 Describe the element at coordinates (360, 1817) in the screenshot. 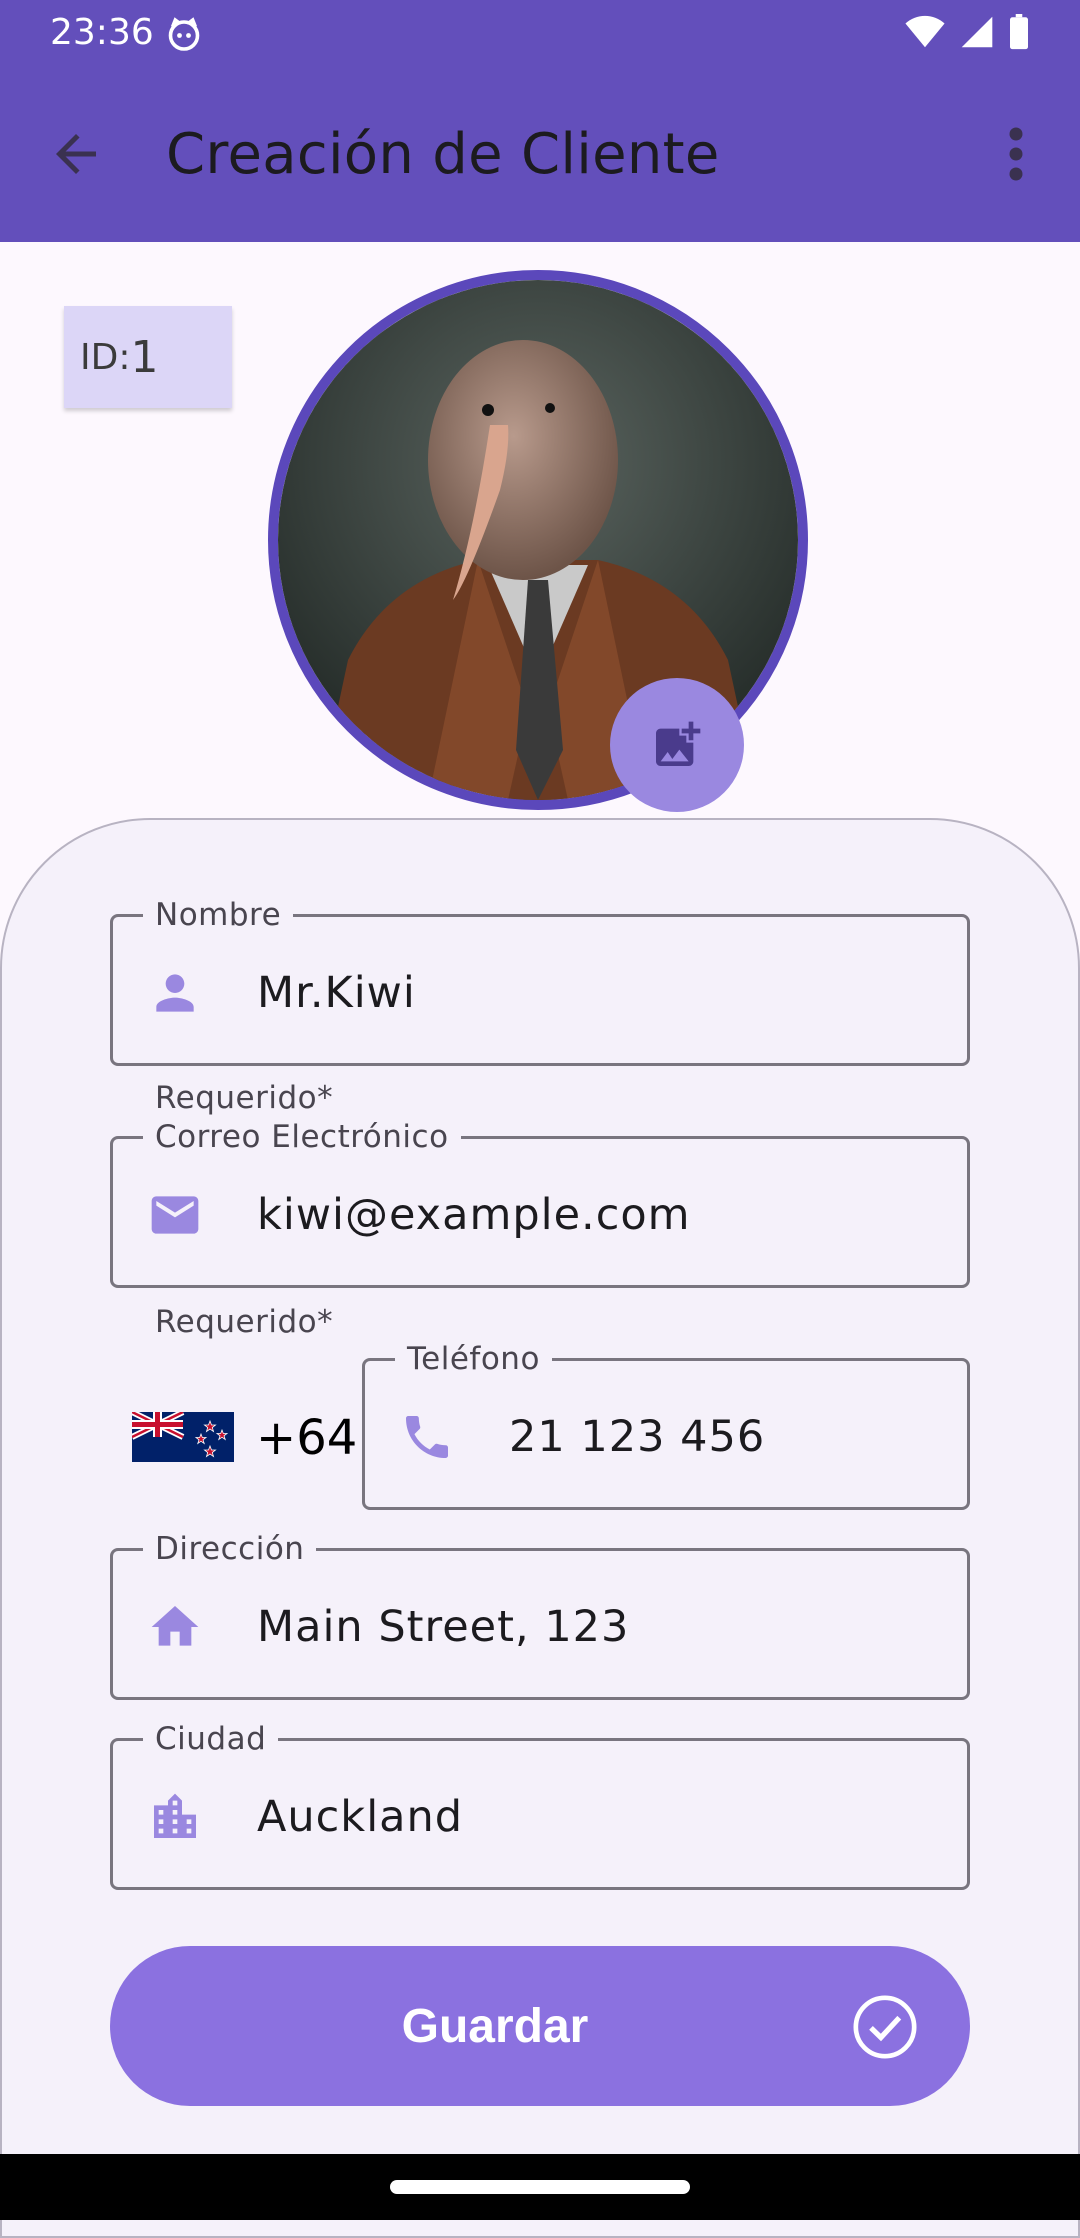

I see `city-input: Auckland` at that location.